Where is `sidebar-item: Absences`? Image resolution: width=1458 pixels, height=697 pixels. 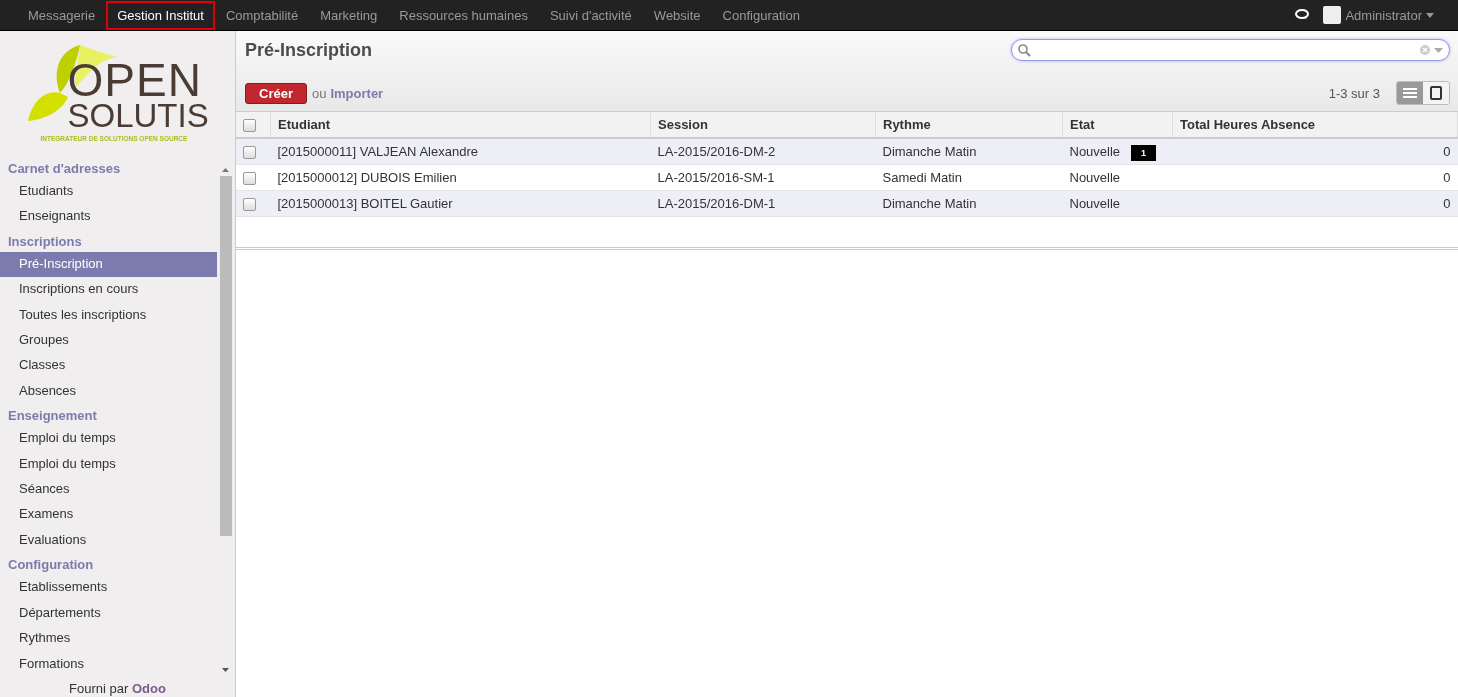 sidebar-item: Absences is located at coordinates (108, 391).